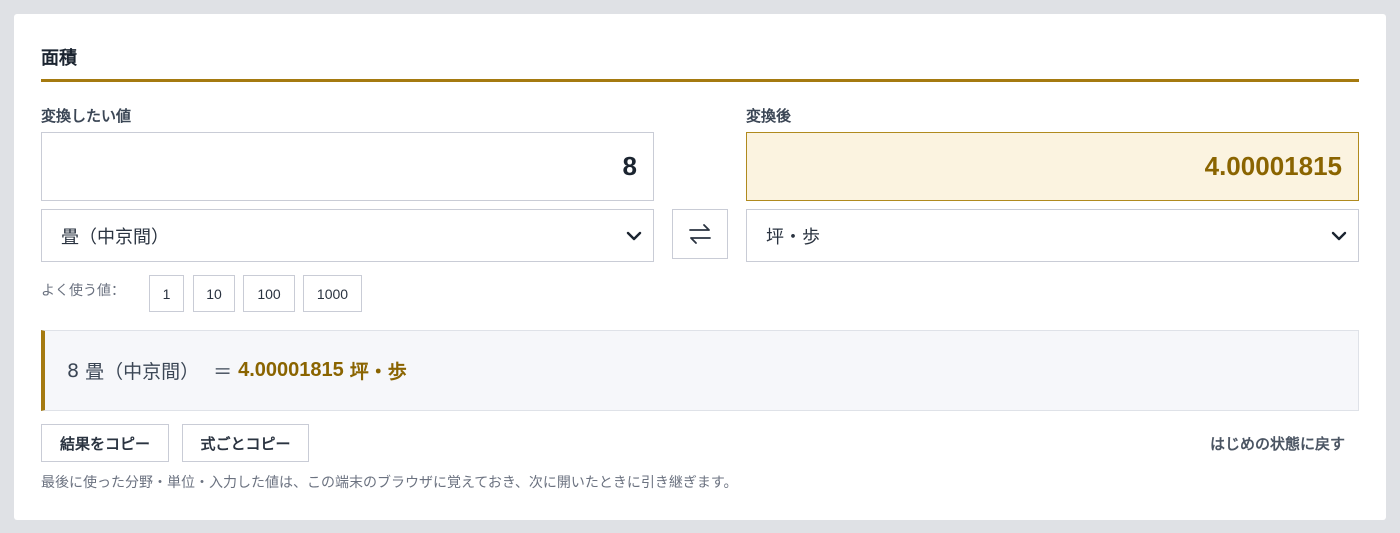 The image size is (1400, 533). I want to click on result-source-unit: 畳（中京間）, so click(142, 372).